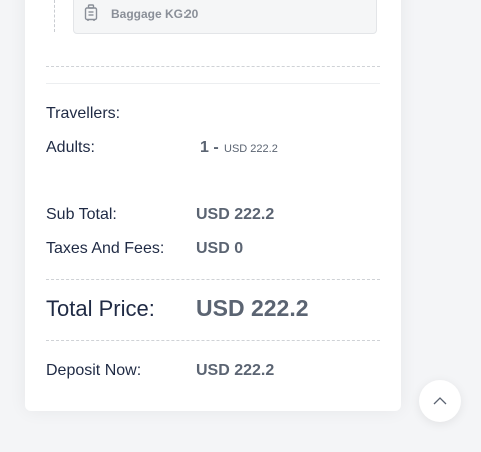 The width and height of the screenshot is (481, 452). Describe the element at coordinates (149, 14) in the screenshot. I see `baggage-label: Baggage KG:` at that location.